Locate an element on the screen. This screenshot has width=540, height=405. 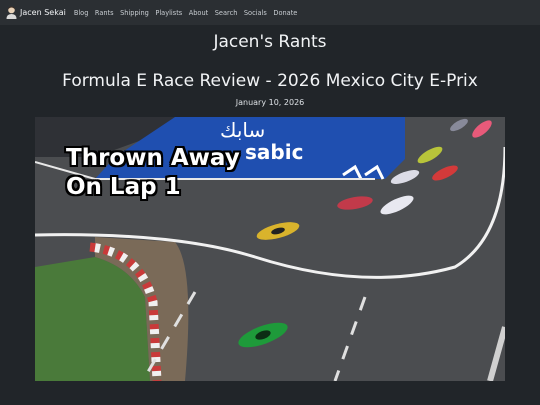
nav-link-playlists: Playlists is located at coordinates (168, 13).